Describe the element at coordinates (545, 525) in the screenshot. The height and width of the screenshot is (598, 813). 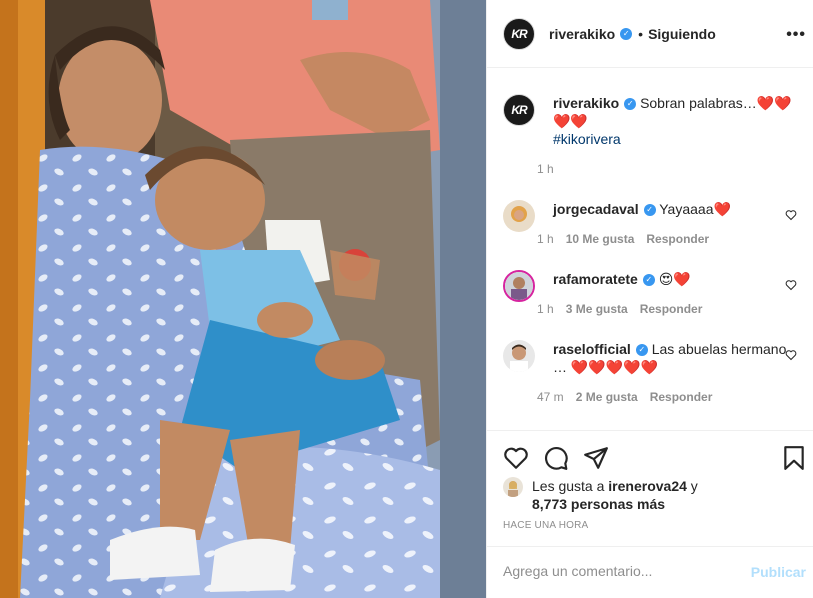
I see `post-timestamp: HACE UNA HORA` at that location.